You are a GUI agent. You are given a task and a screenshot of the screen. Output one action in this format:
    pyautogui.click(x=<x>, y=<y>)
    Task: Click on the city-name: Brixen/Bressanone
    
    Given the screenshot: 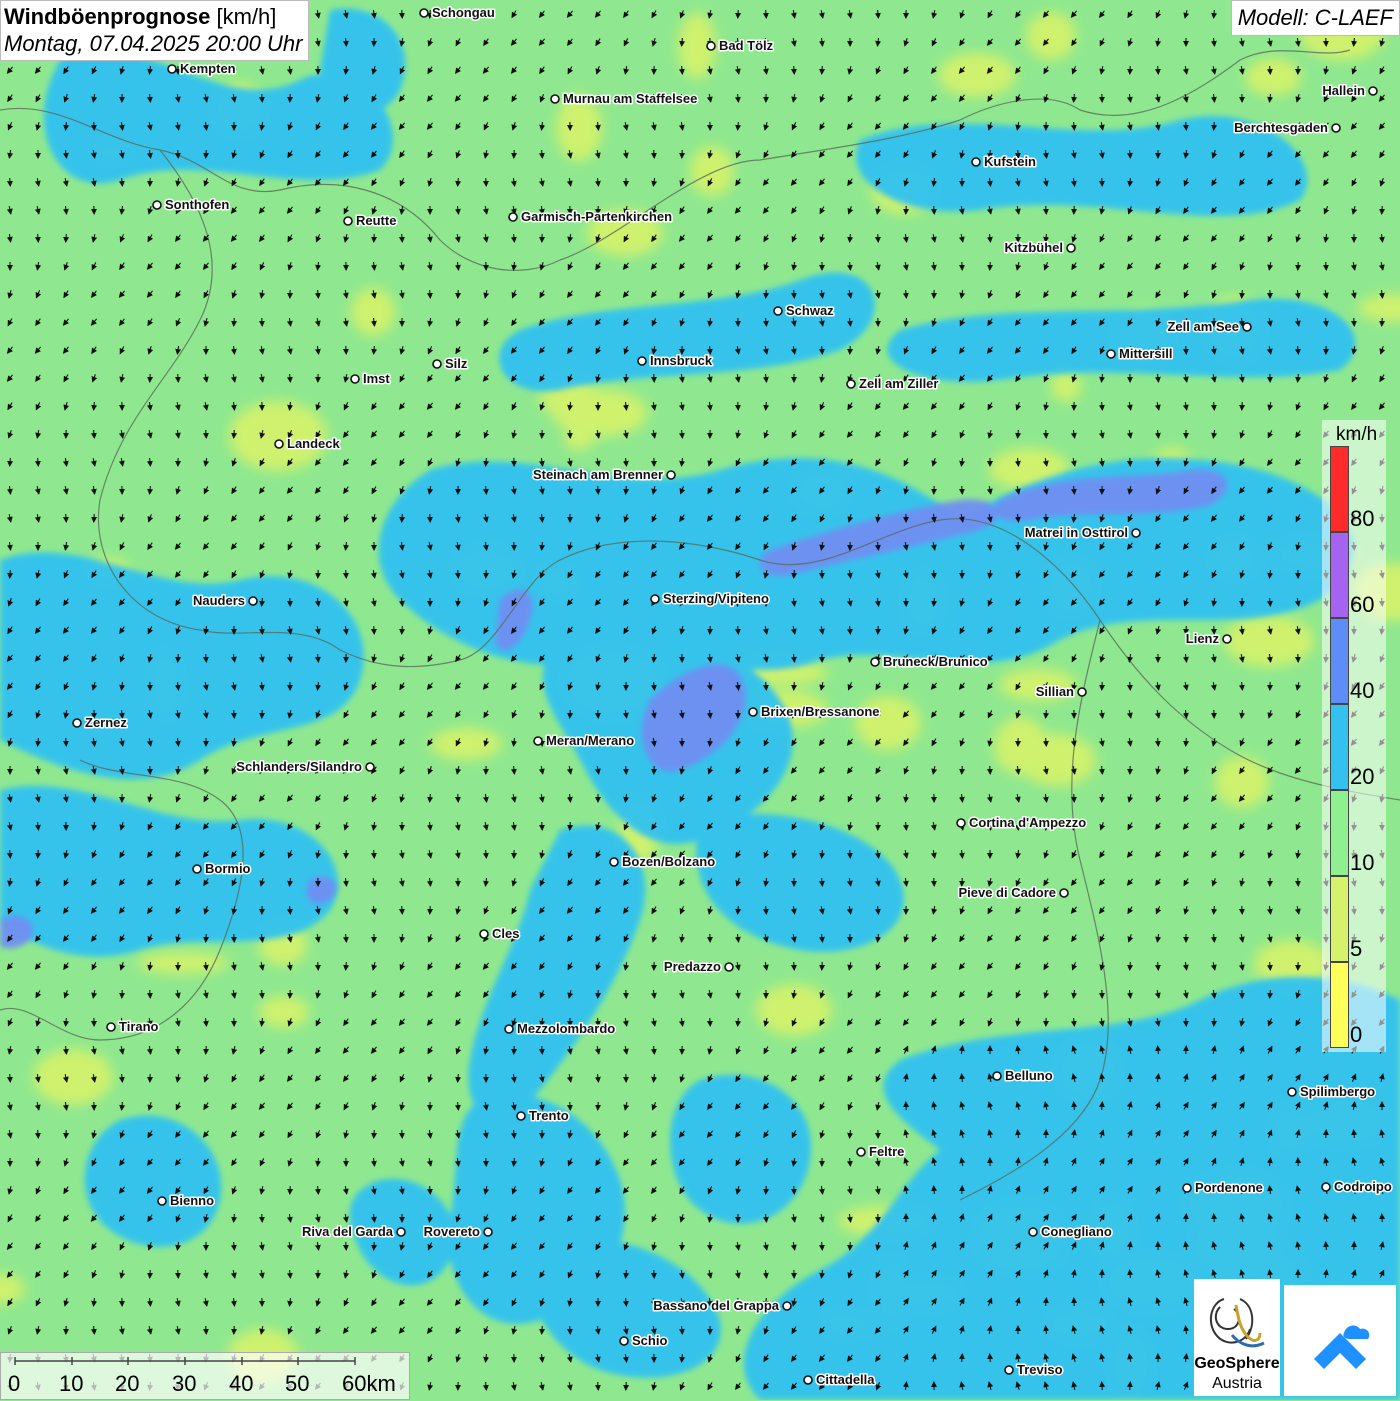 What is the action you would take?
    pyautogui.click(x=820, y=711)
    